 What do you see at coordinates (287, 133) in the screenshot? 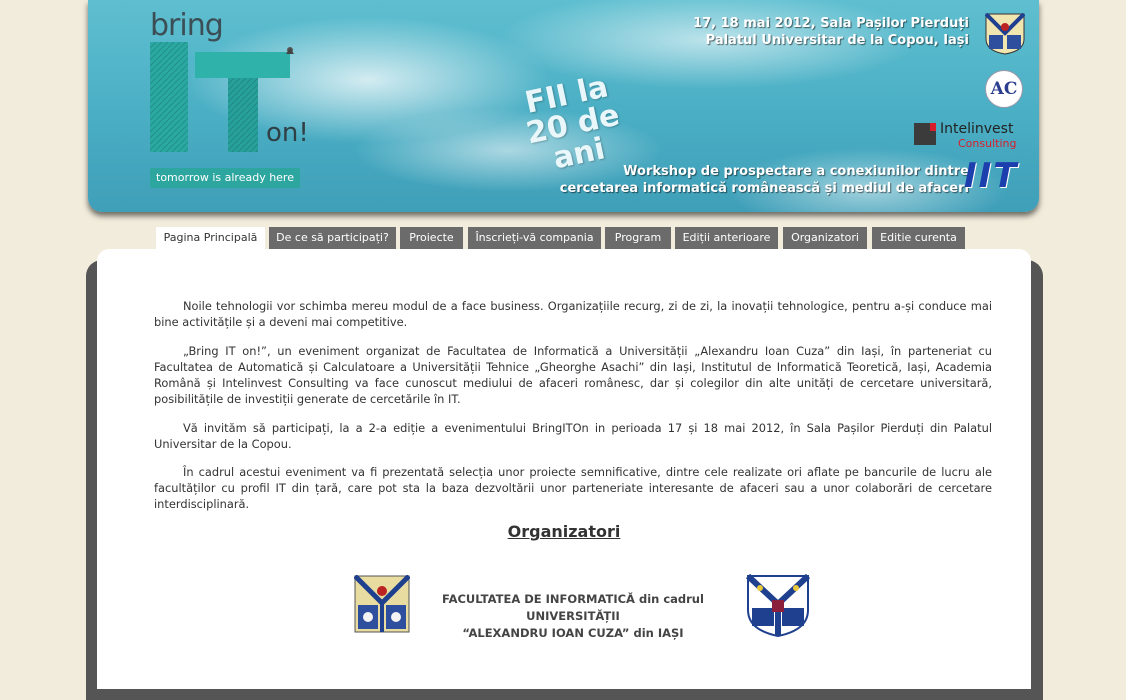
I see `on-text: on!` at bounding box center [287, 133].